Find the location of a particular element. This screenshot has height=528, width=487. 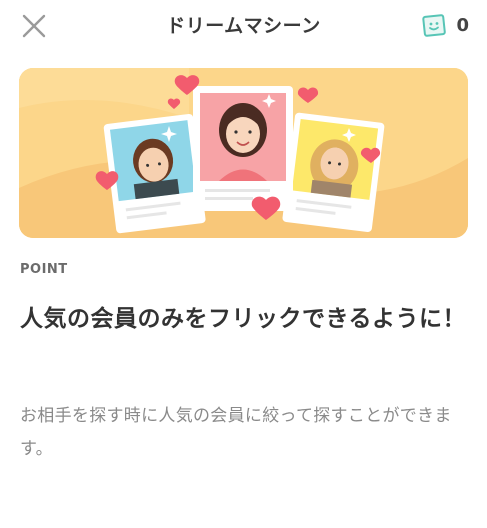

feature-heading: 人気の会員のみをフリックできるように！ is located at coordinates (243, 319).